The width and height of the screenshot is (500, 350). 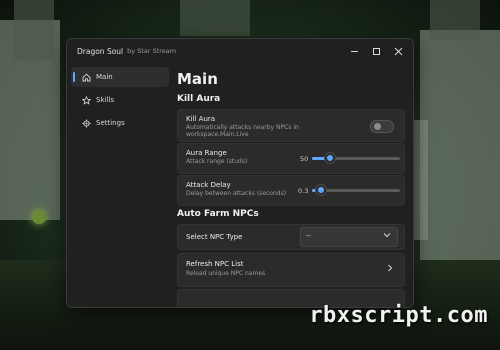 I want to click on maximize-button, so click(x=376, y=51).